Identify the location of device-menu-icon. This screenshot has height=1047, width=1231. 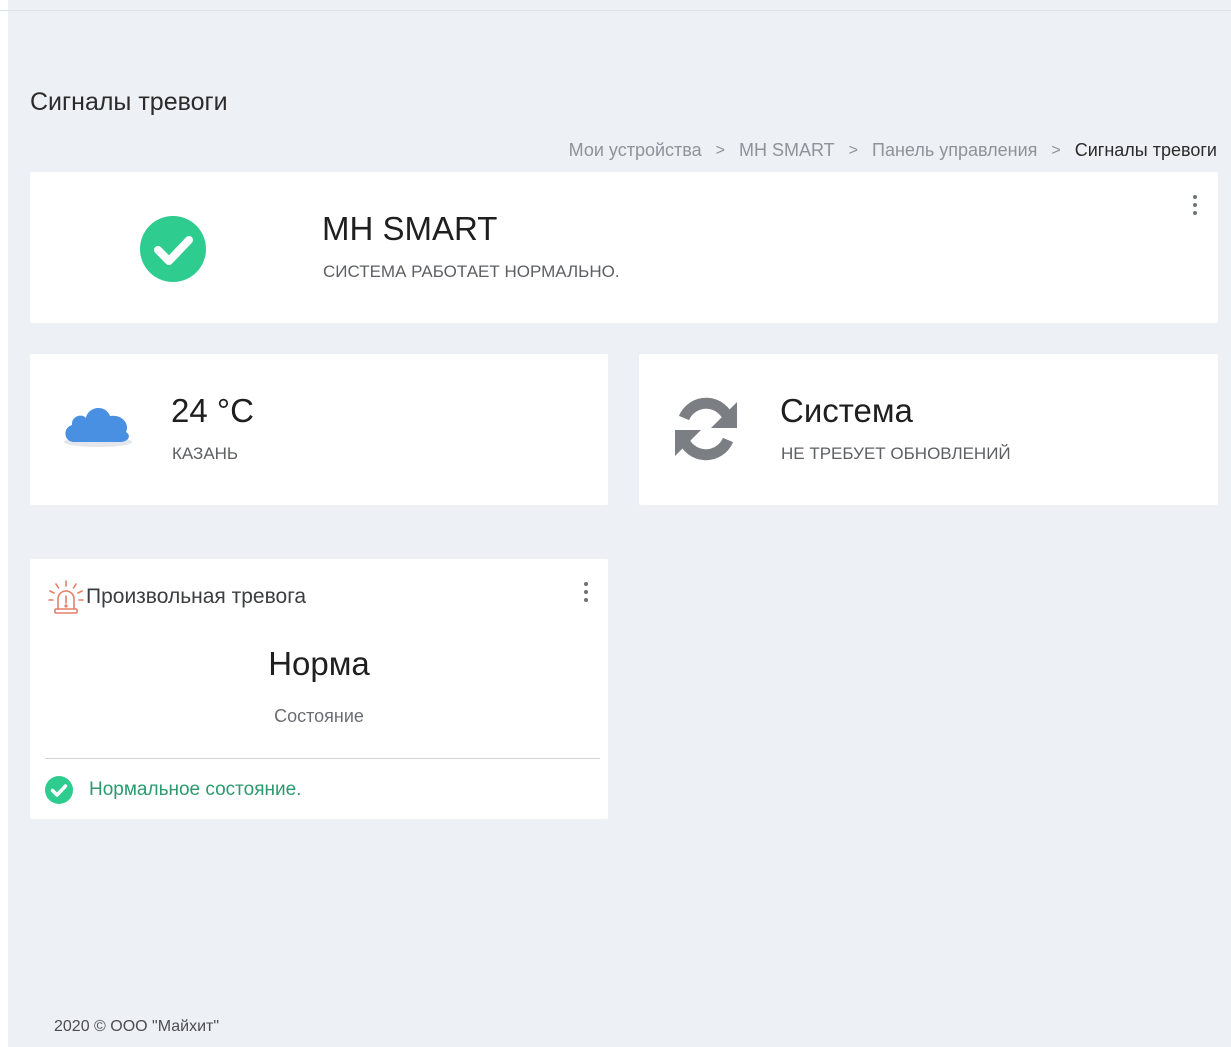
(1195, 205).